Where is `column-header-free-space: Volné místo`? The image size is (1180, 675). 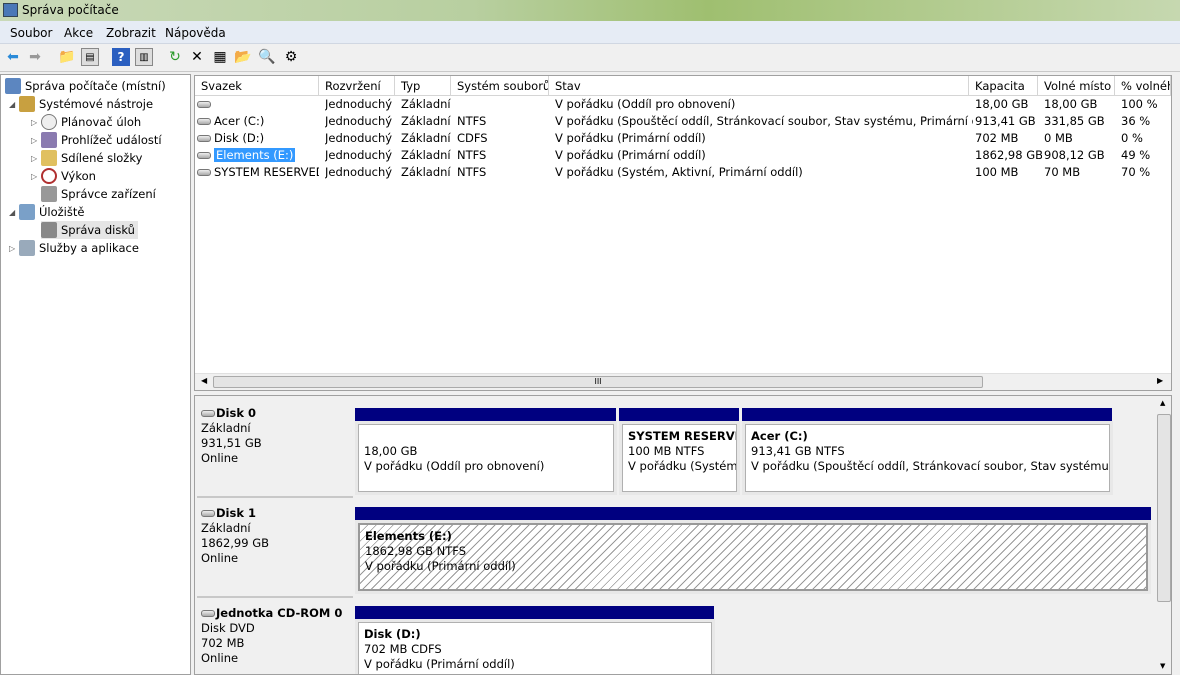
column-header-free-space: Volné místo is located at coordinates (1076, 86).